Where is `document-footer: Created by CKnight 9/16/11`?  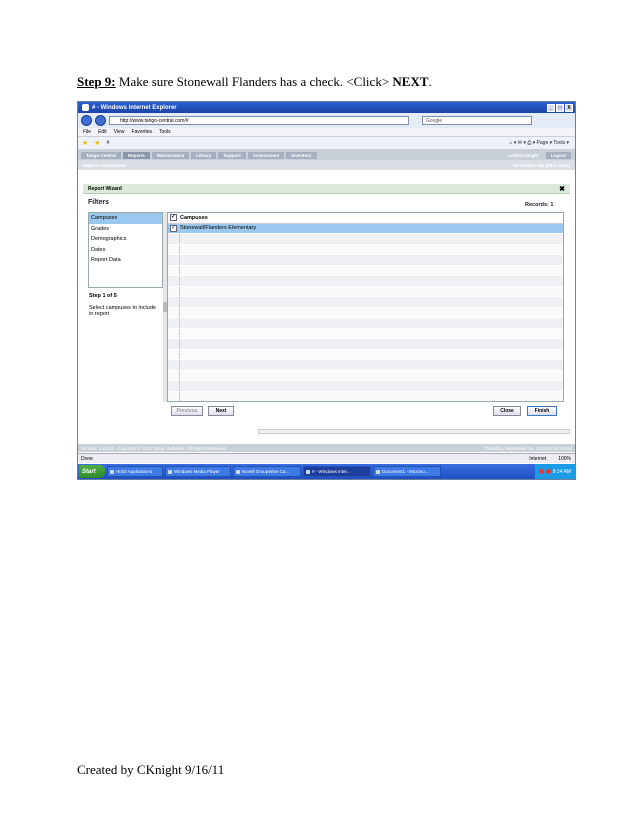 document-footer: Created by CKnight 9/16/11 is located at coordinates (151, 769).